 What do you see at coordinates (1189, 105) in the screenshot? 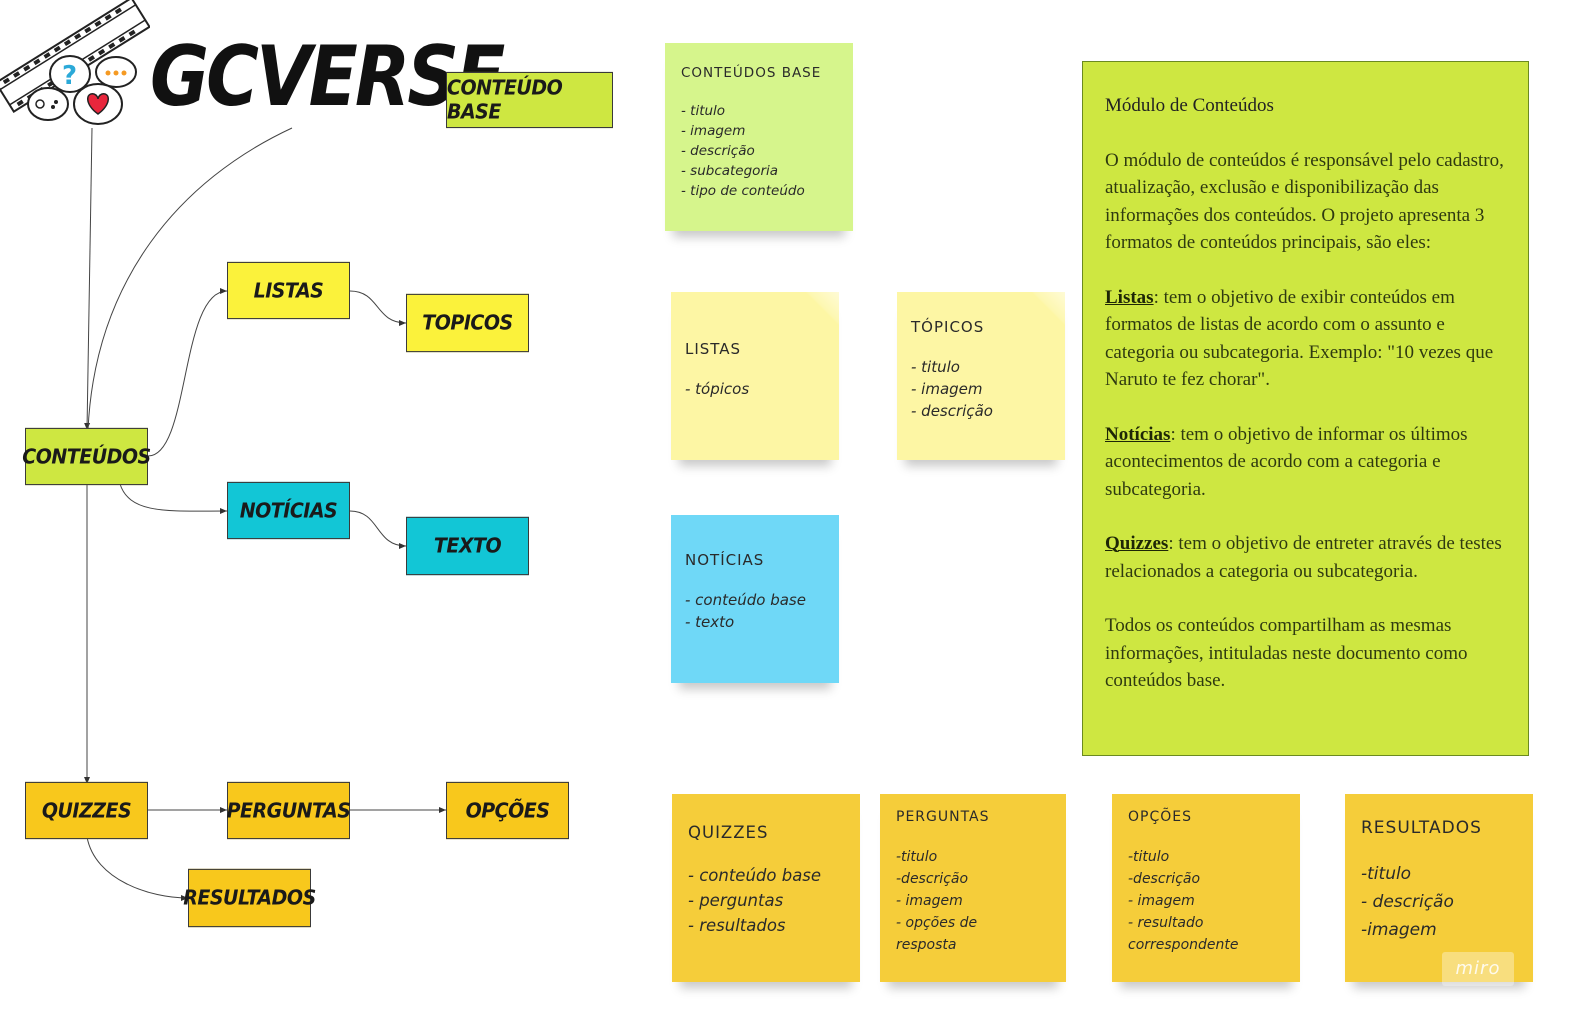
I see `panel-title: Módulo de Conteúdos` at bounding box center [1189, 105].